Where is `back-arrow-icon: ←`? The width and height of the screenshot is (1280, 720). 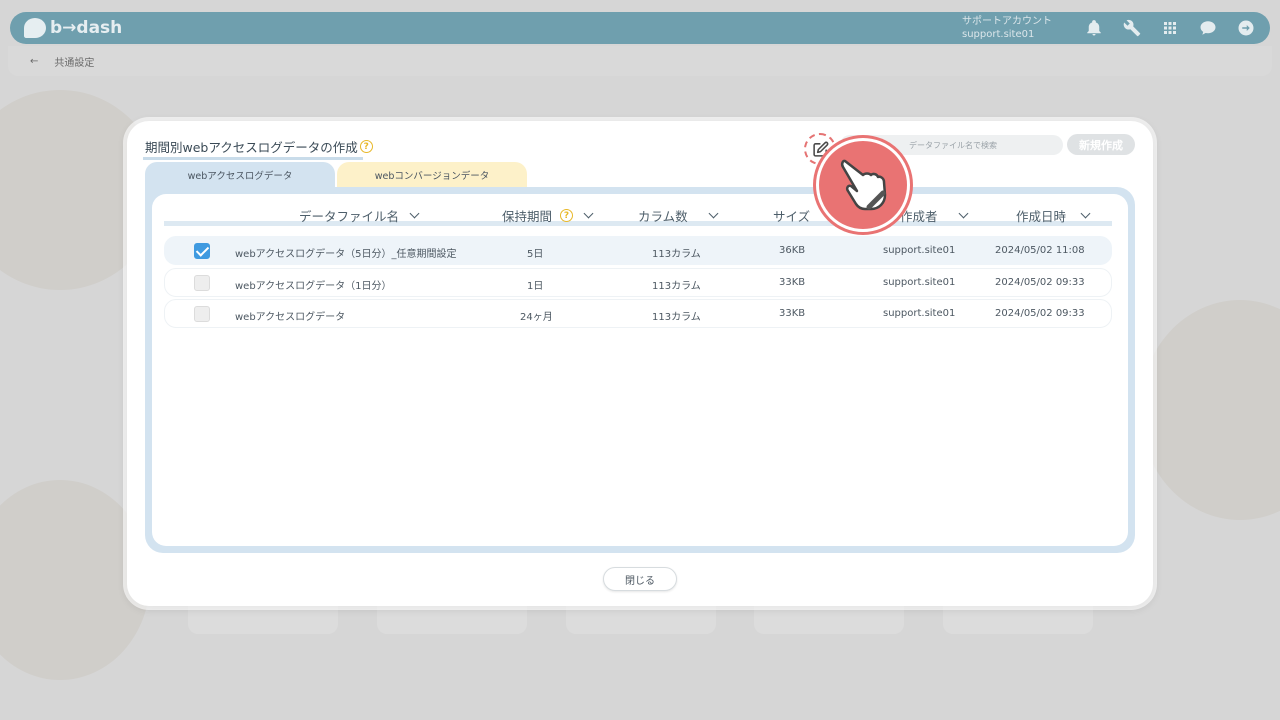
back-arrow-icon: ← is located at coordinates (34, 61).